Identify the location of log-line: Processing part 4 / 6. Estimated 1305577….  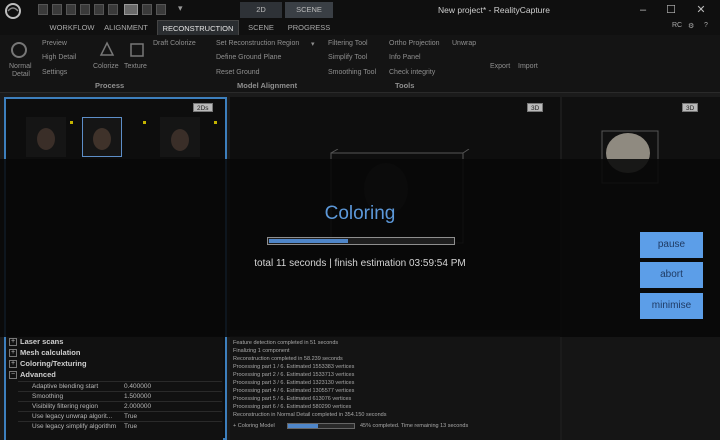
(294, 391).